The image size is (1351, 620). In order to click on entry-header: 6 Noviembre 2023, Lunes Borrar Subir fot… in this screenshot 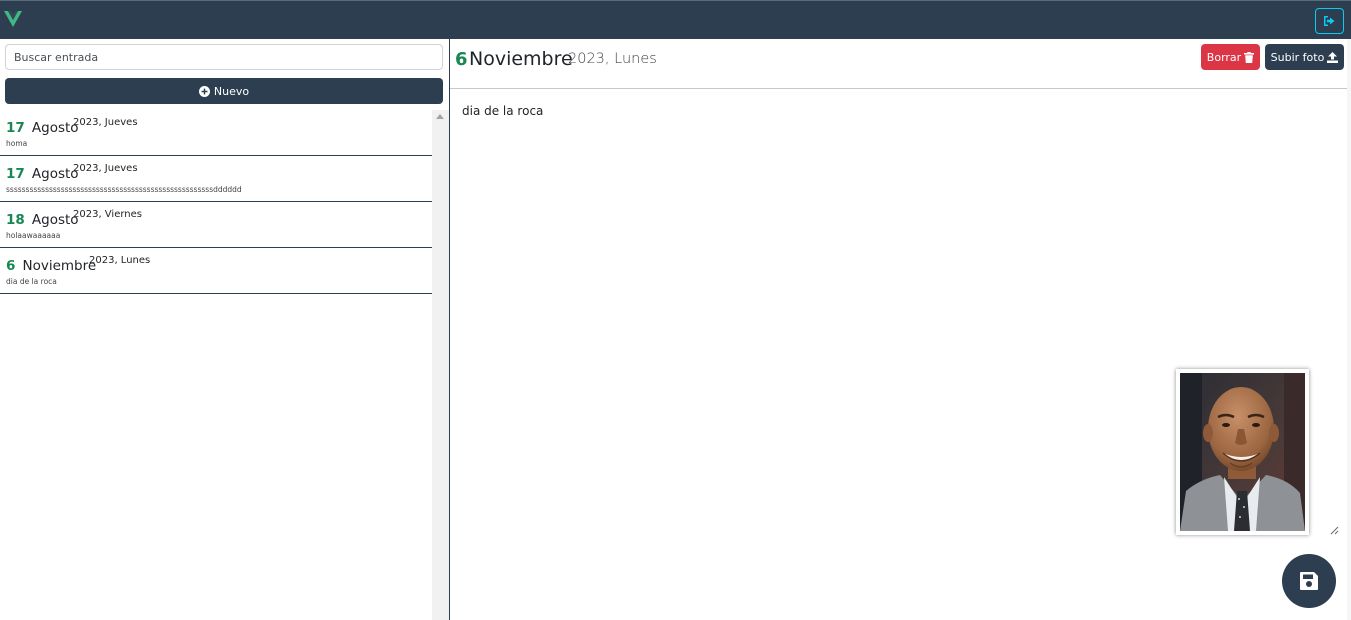, I will do `click(900, 64)`.